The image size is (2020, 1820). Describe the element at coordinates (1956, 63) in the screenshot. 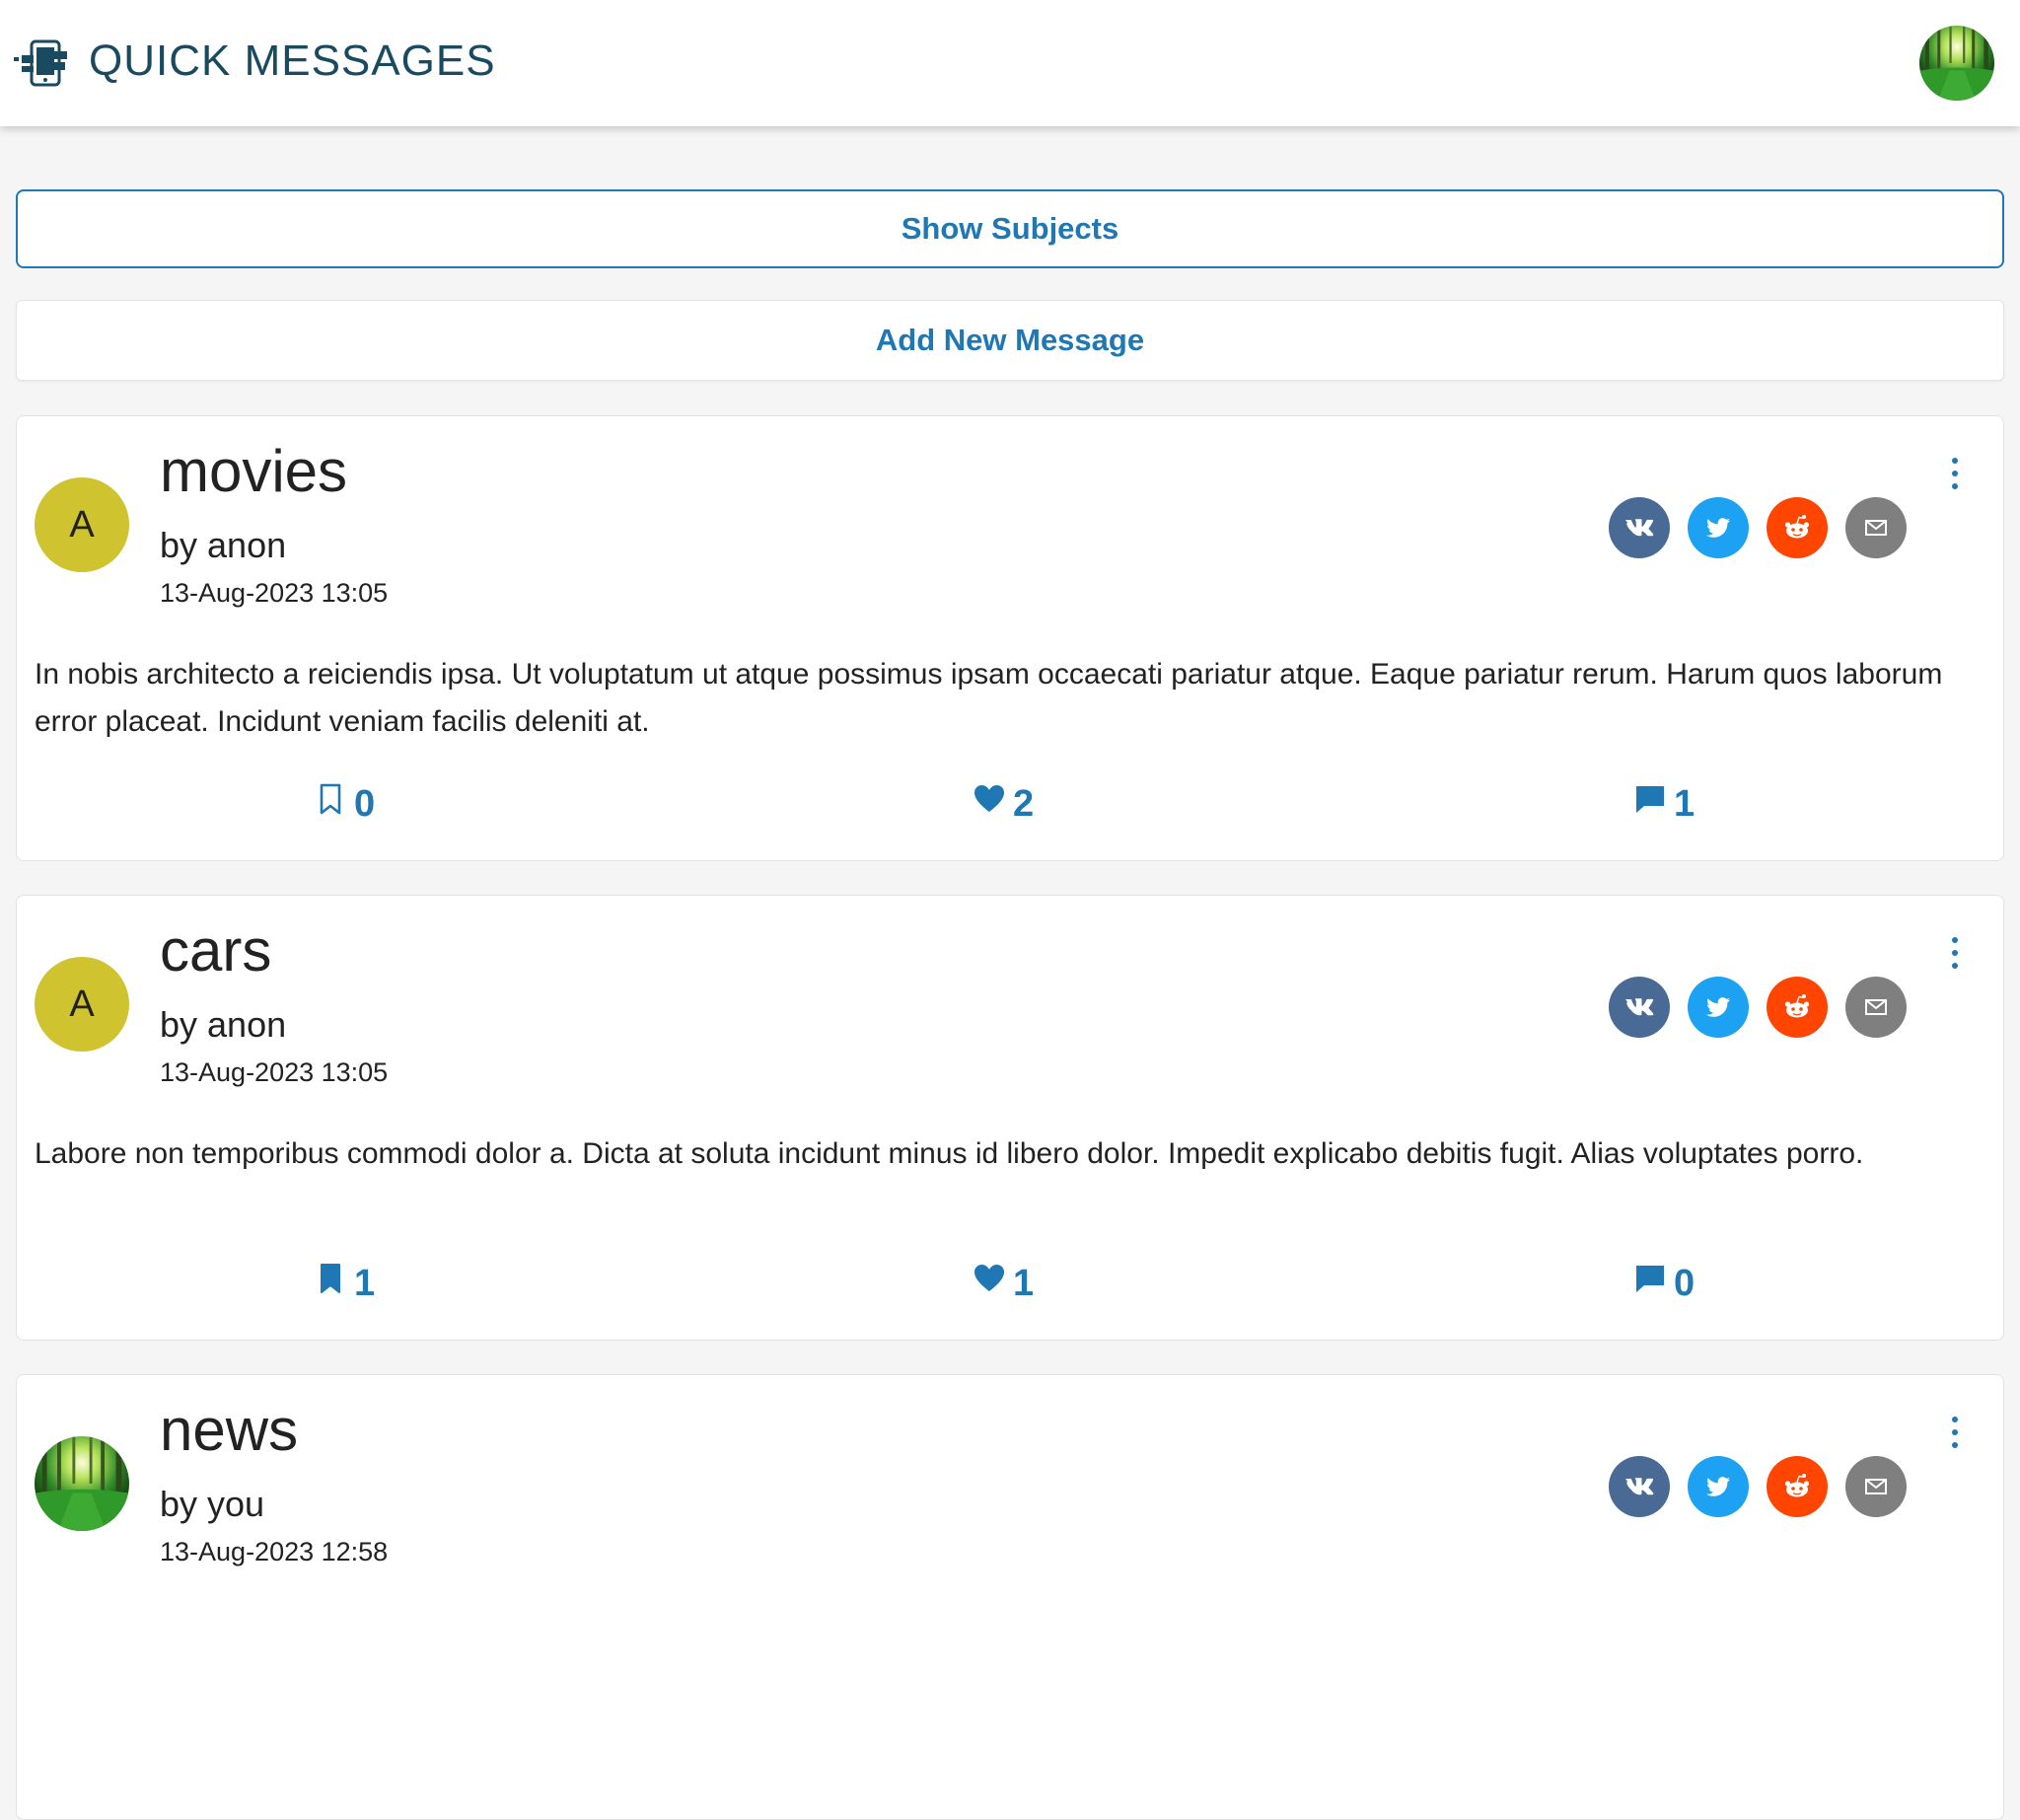

I see `user-avatar` at that location.